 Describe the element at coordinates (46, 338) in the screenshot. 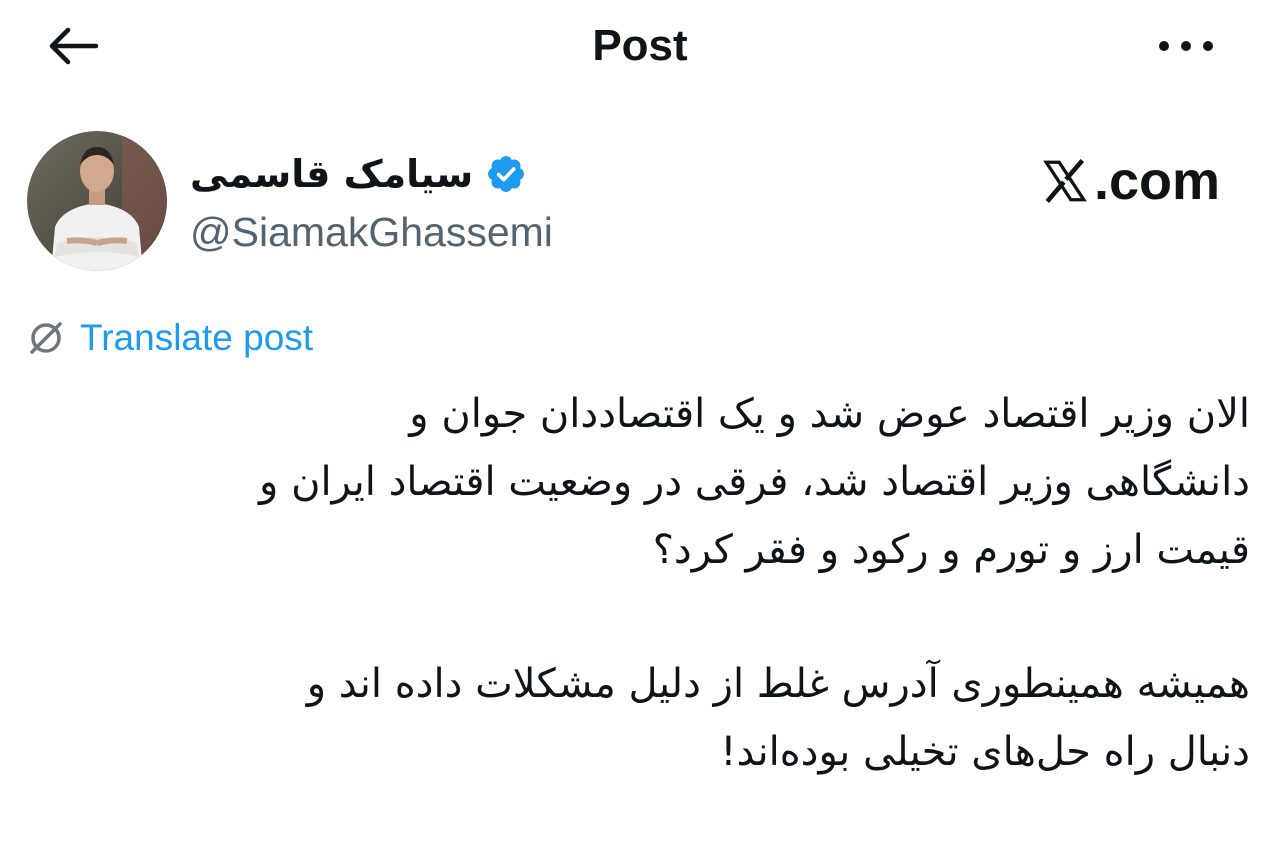

I see `translate-icon` at that location.